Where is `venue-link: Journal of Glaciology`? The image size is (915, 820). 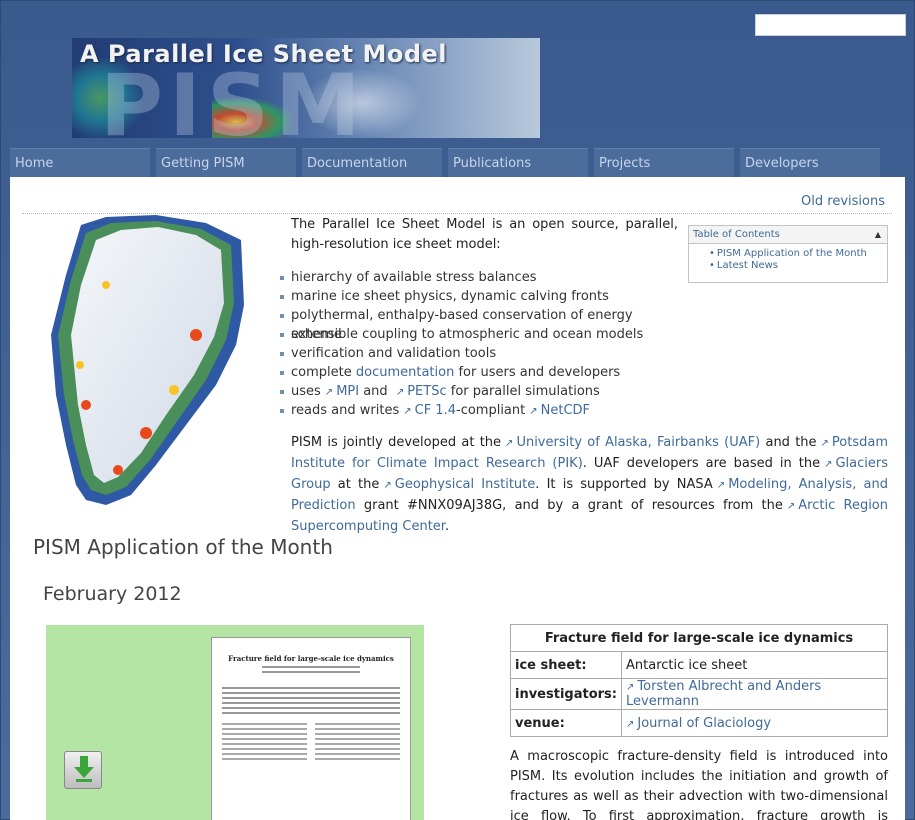 venue-link: Journal of Glaciology is located at coordinates (704, 723).